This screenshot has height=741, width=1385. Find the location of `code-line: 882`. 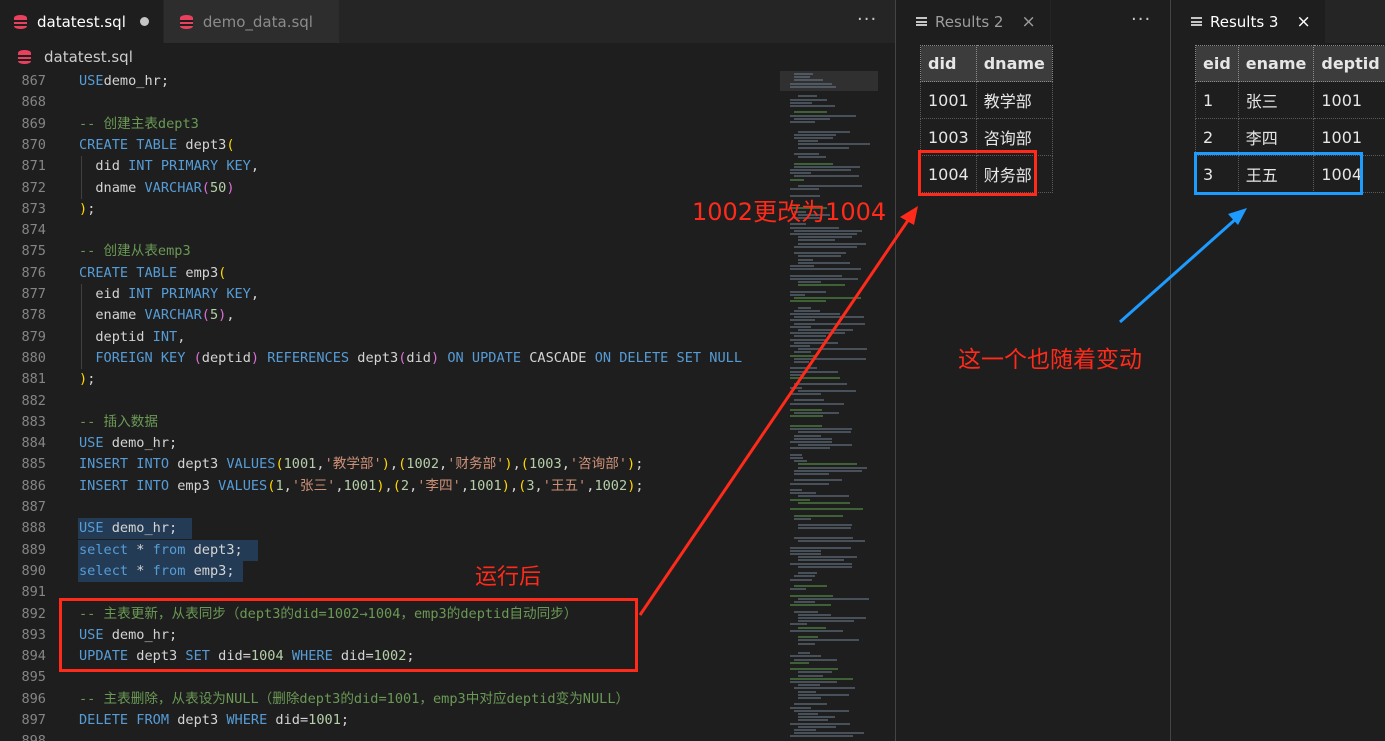

code-line: 882 is located at coordinates (439, 401).